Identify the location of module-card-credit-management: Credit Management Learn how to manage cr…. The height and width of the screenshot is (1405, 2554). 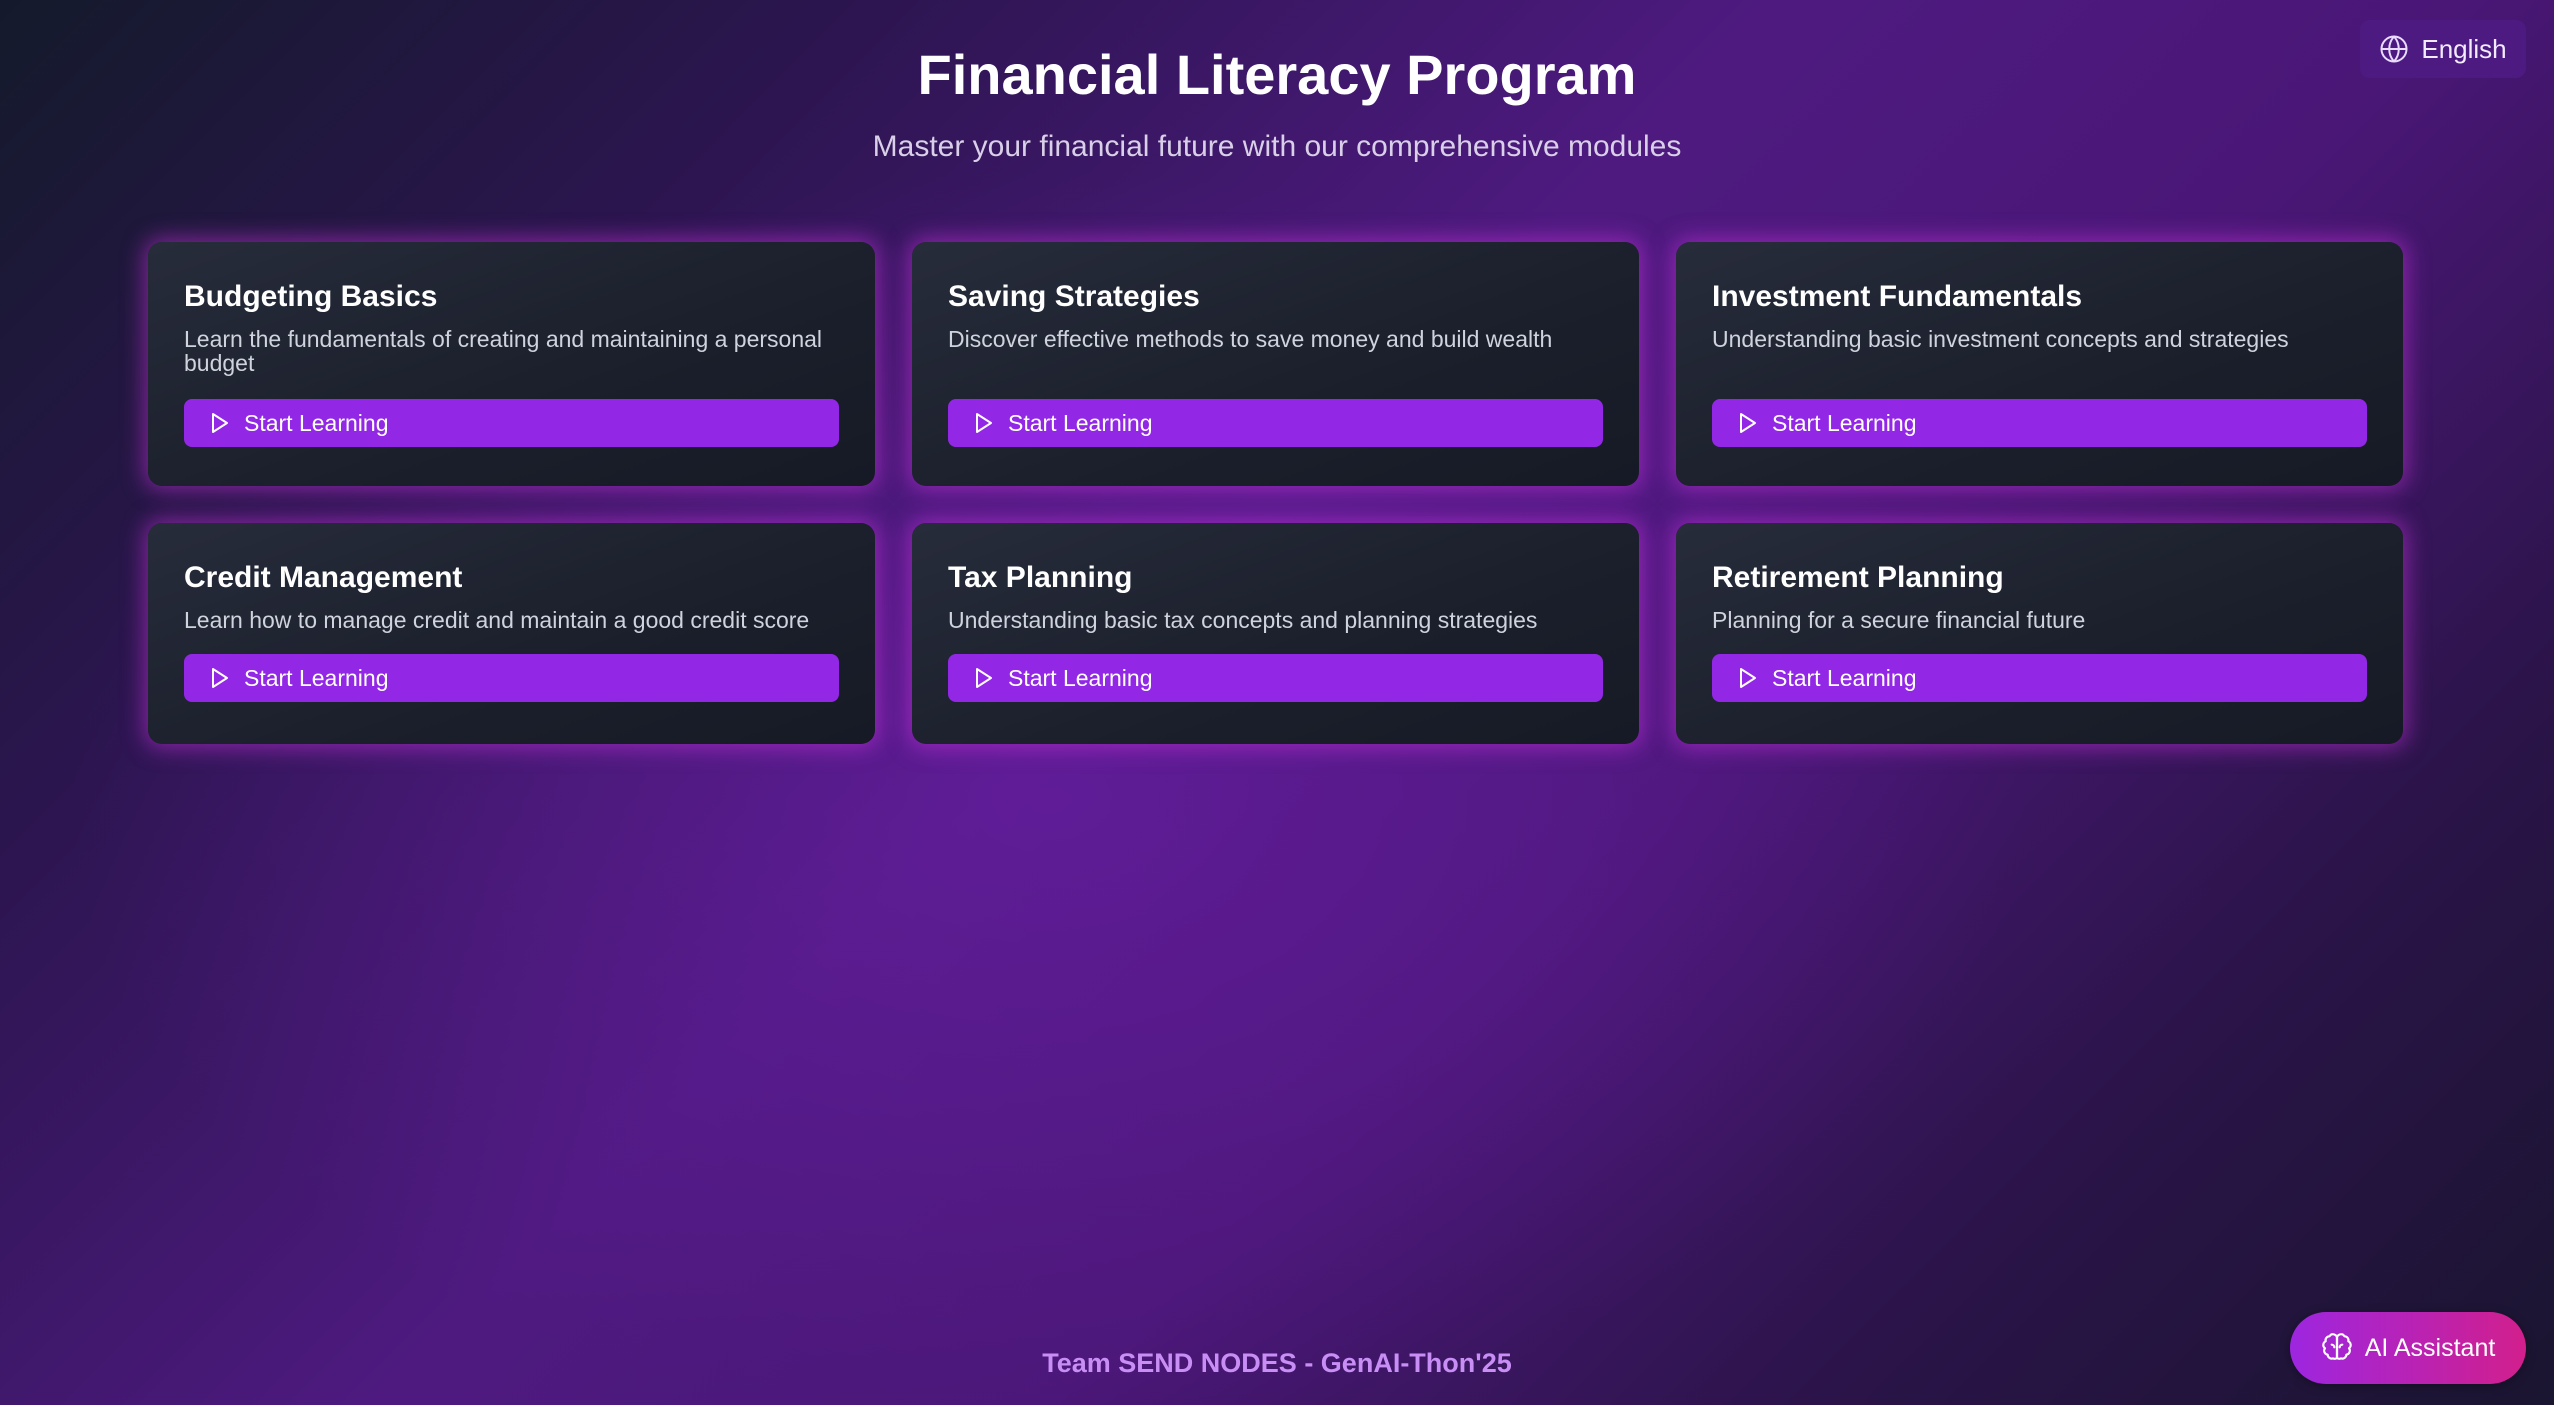
(511, 633).